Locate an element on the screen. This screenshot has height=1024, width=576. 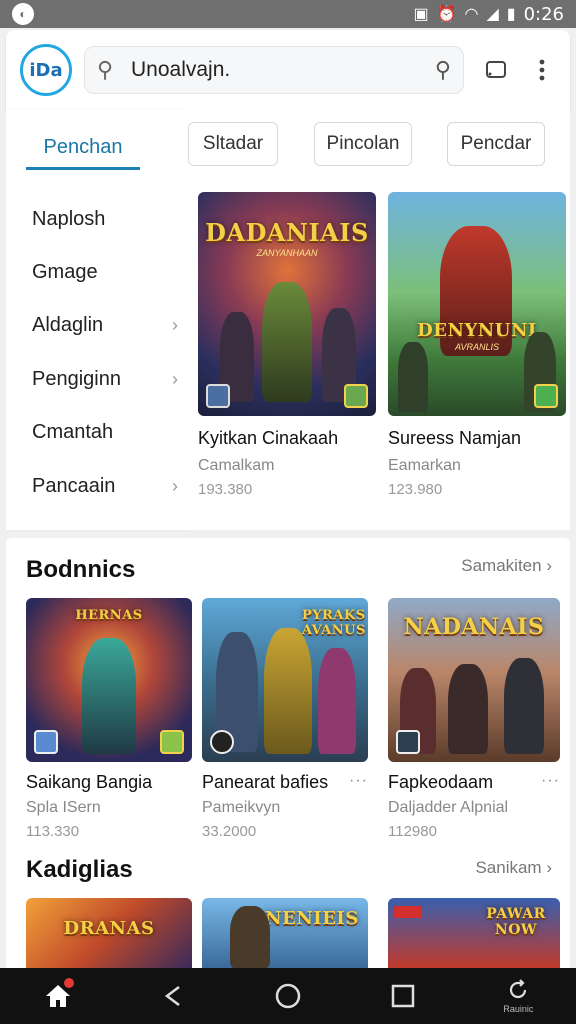
game-card: PAWAR NOW is located at coordinates (474, 933).